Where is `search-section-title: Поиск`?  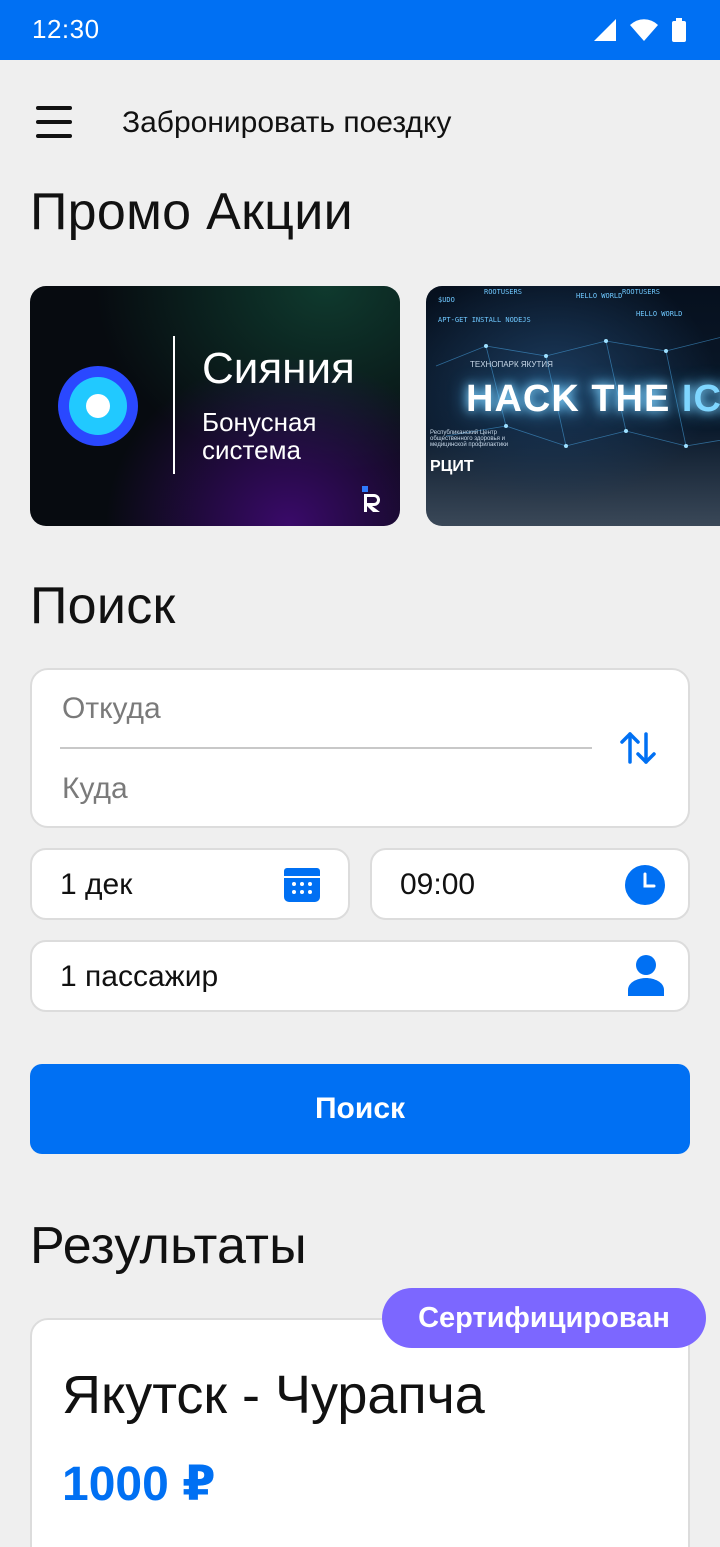 search-section-title: Поиск is located at coordinates (103, 606).